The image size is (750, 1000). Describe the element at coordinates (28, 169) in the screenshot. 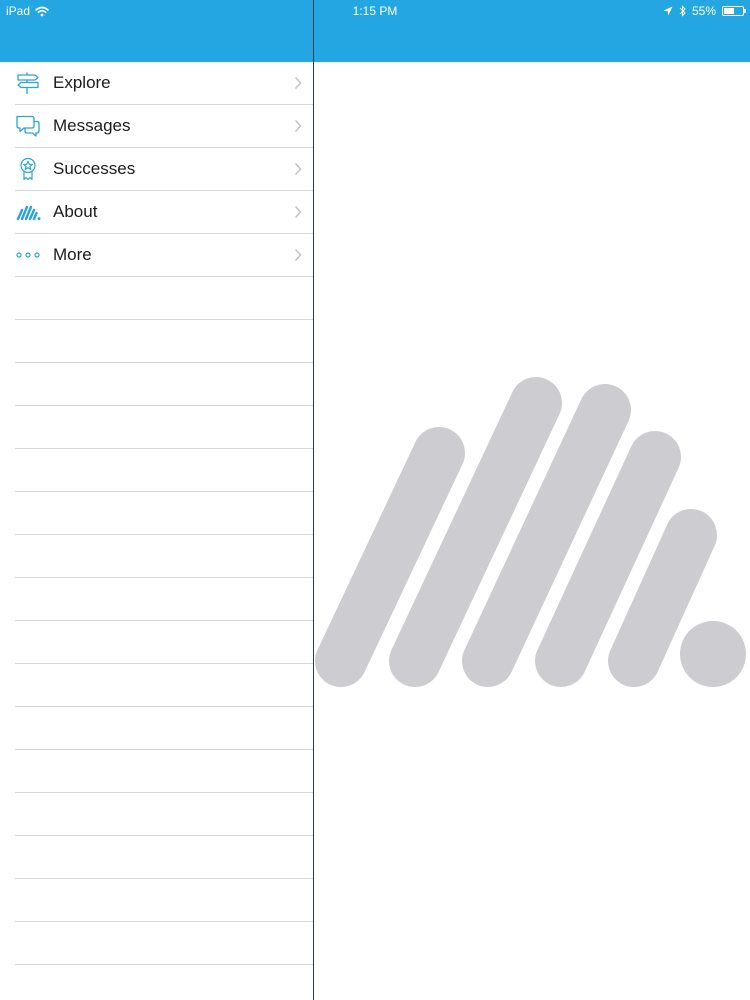

I see `award-ribbon-icon` at that location.